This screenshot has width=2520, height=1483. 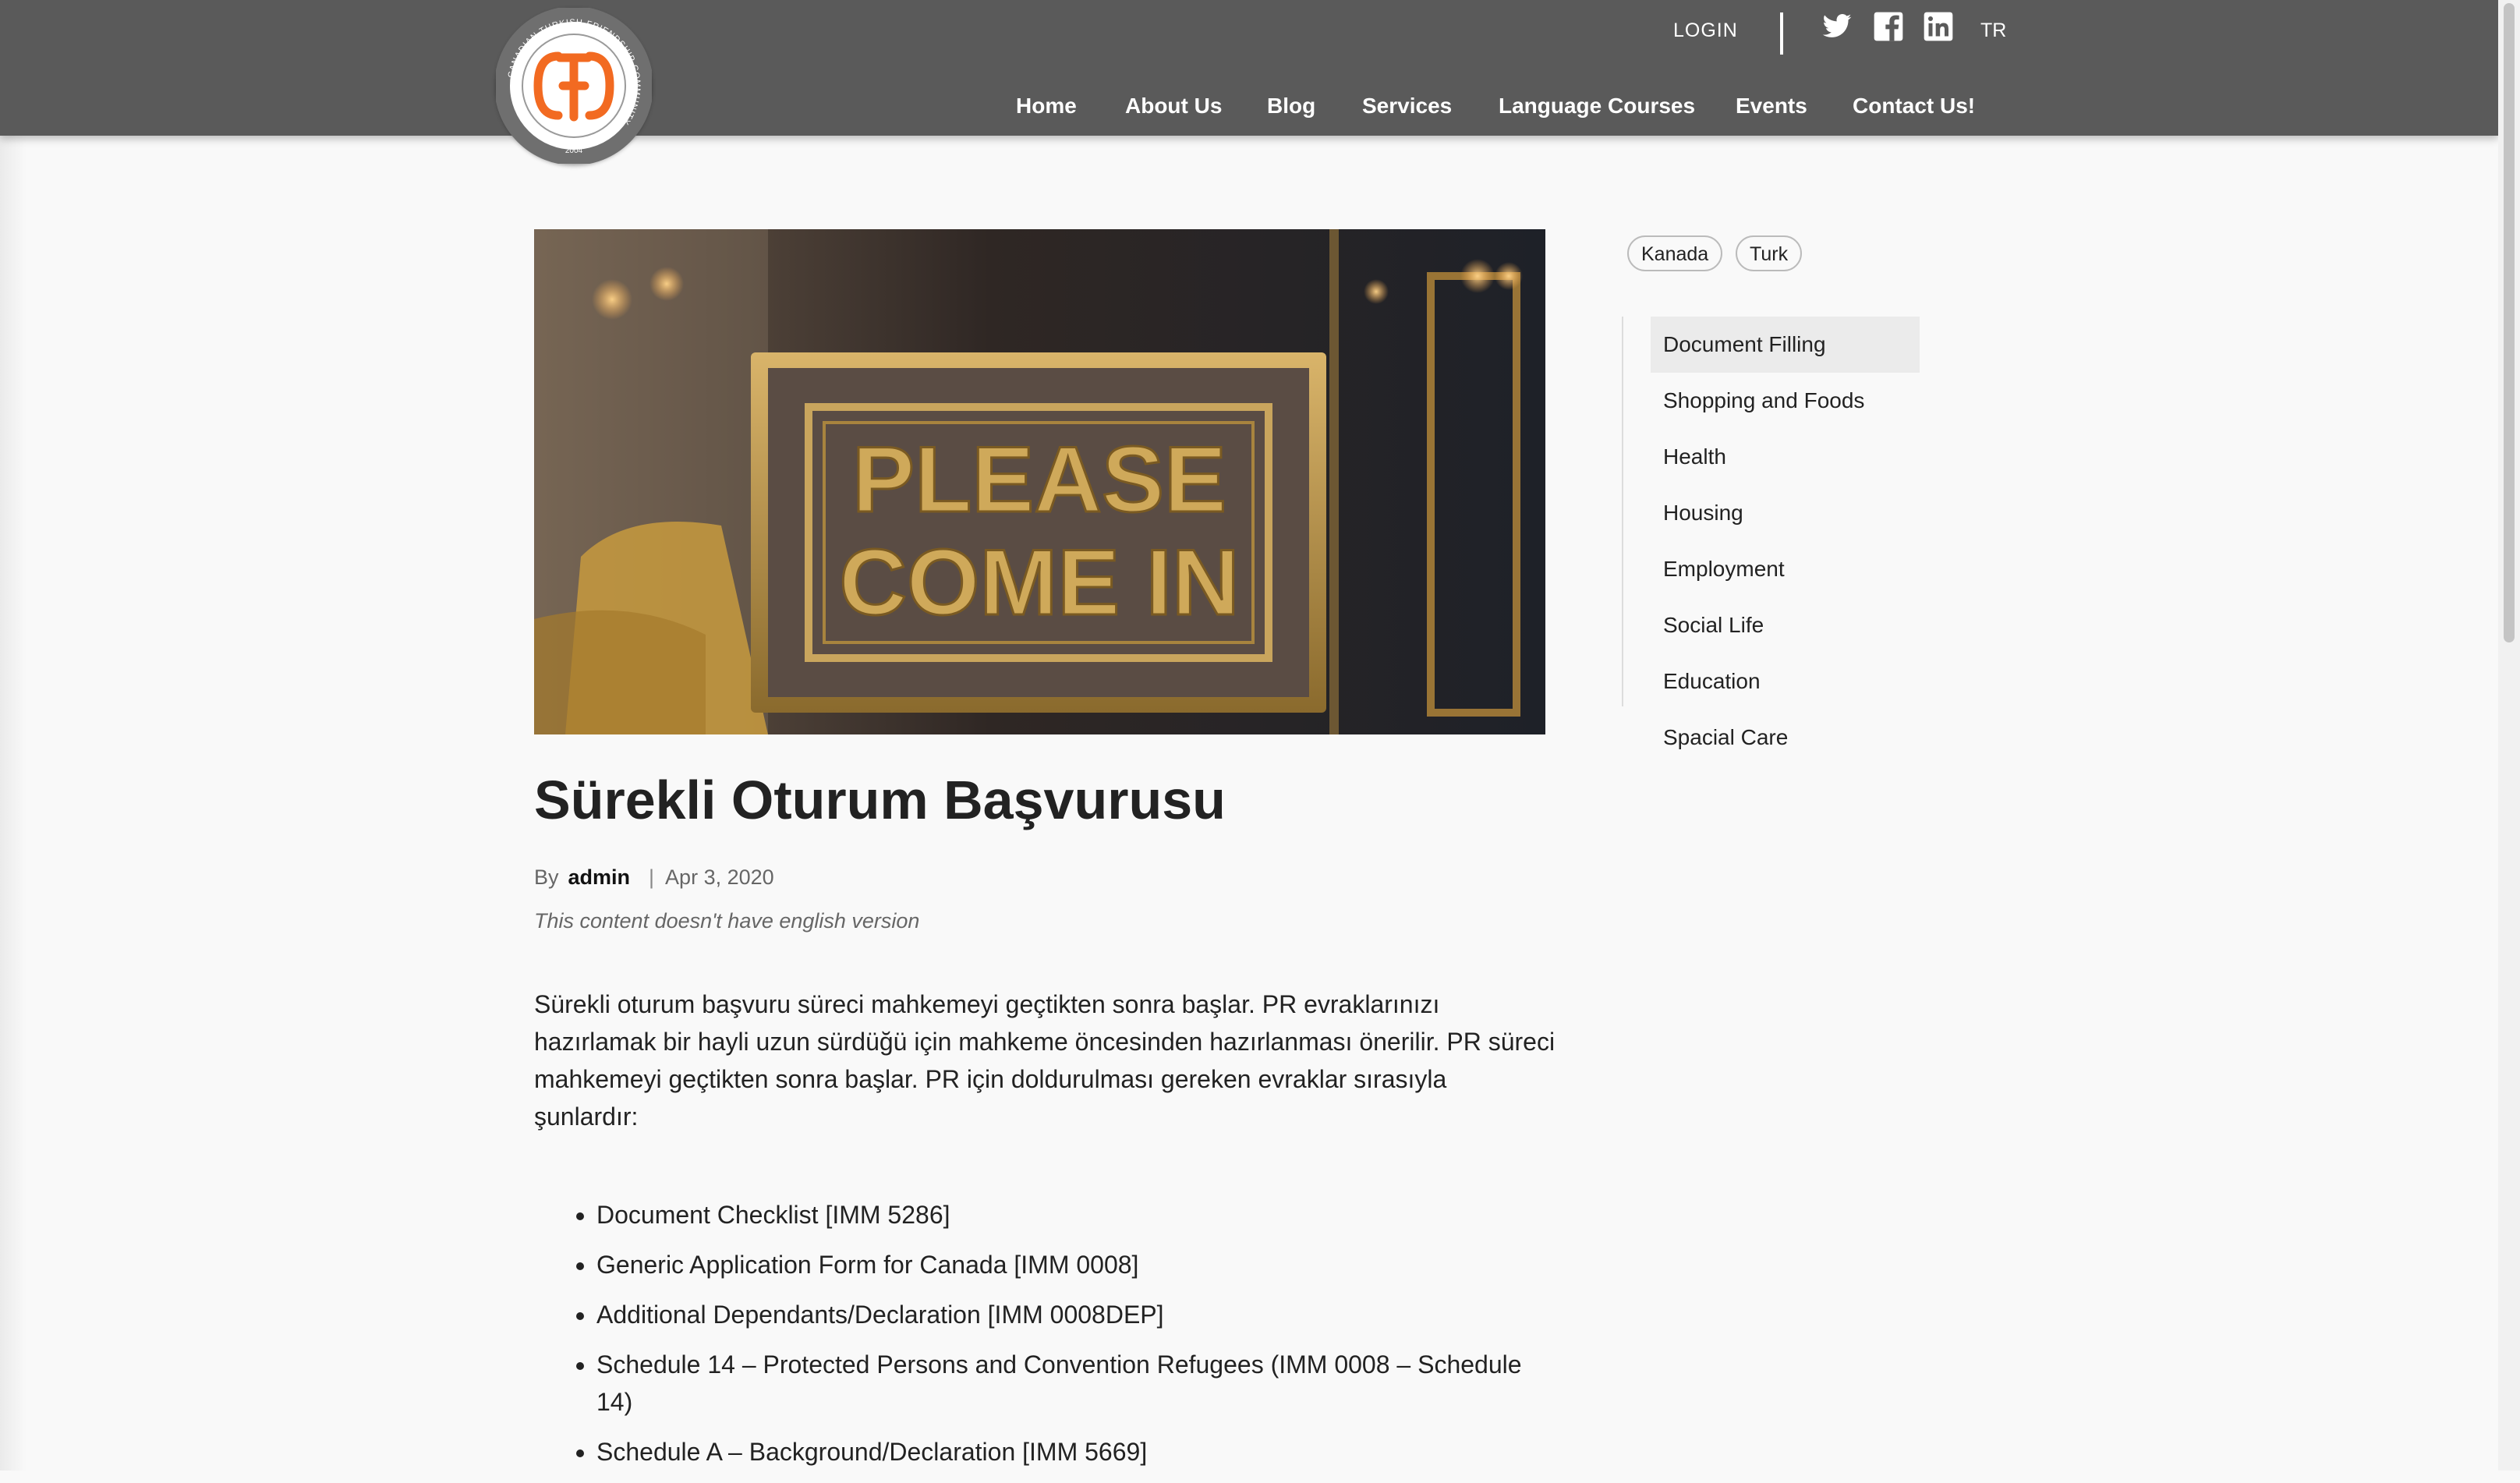 I want to click on category-document-filling: Document Filling, so click(x=1786, y=345).